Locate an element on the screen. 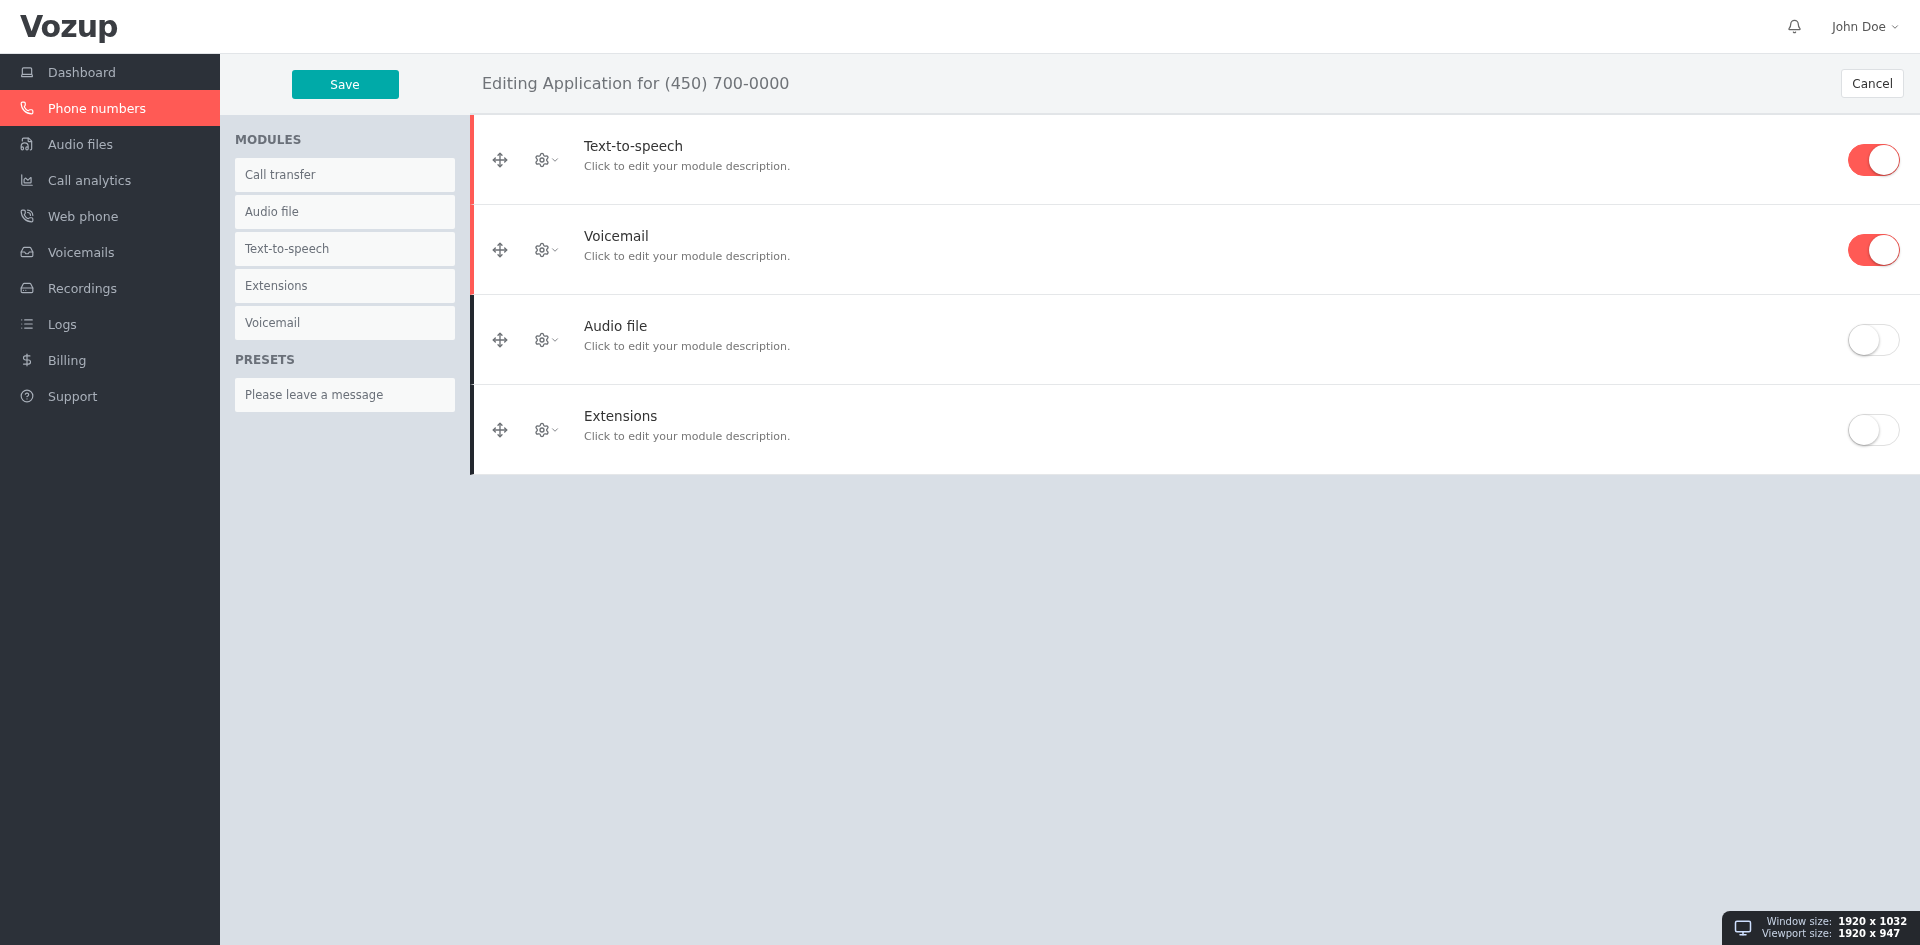 The image size is (1920, 945). module-name: Text-to-speech is located at coordinates (634, 146).